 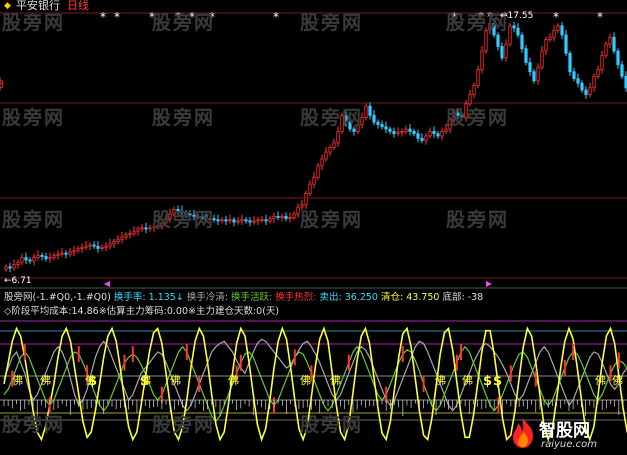 I want to click on stock-name: 平安银行, so click(x=38, y=5).